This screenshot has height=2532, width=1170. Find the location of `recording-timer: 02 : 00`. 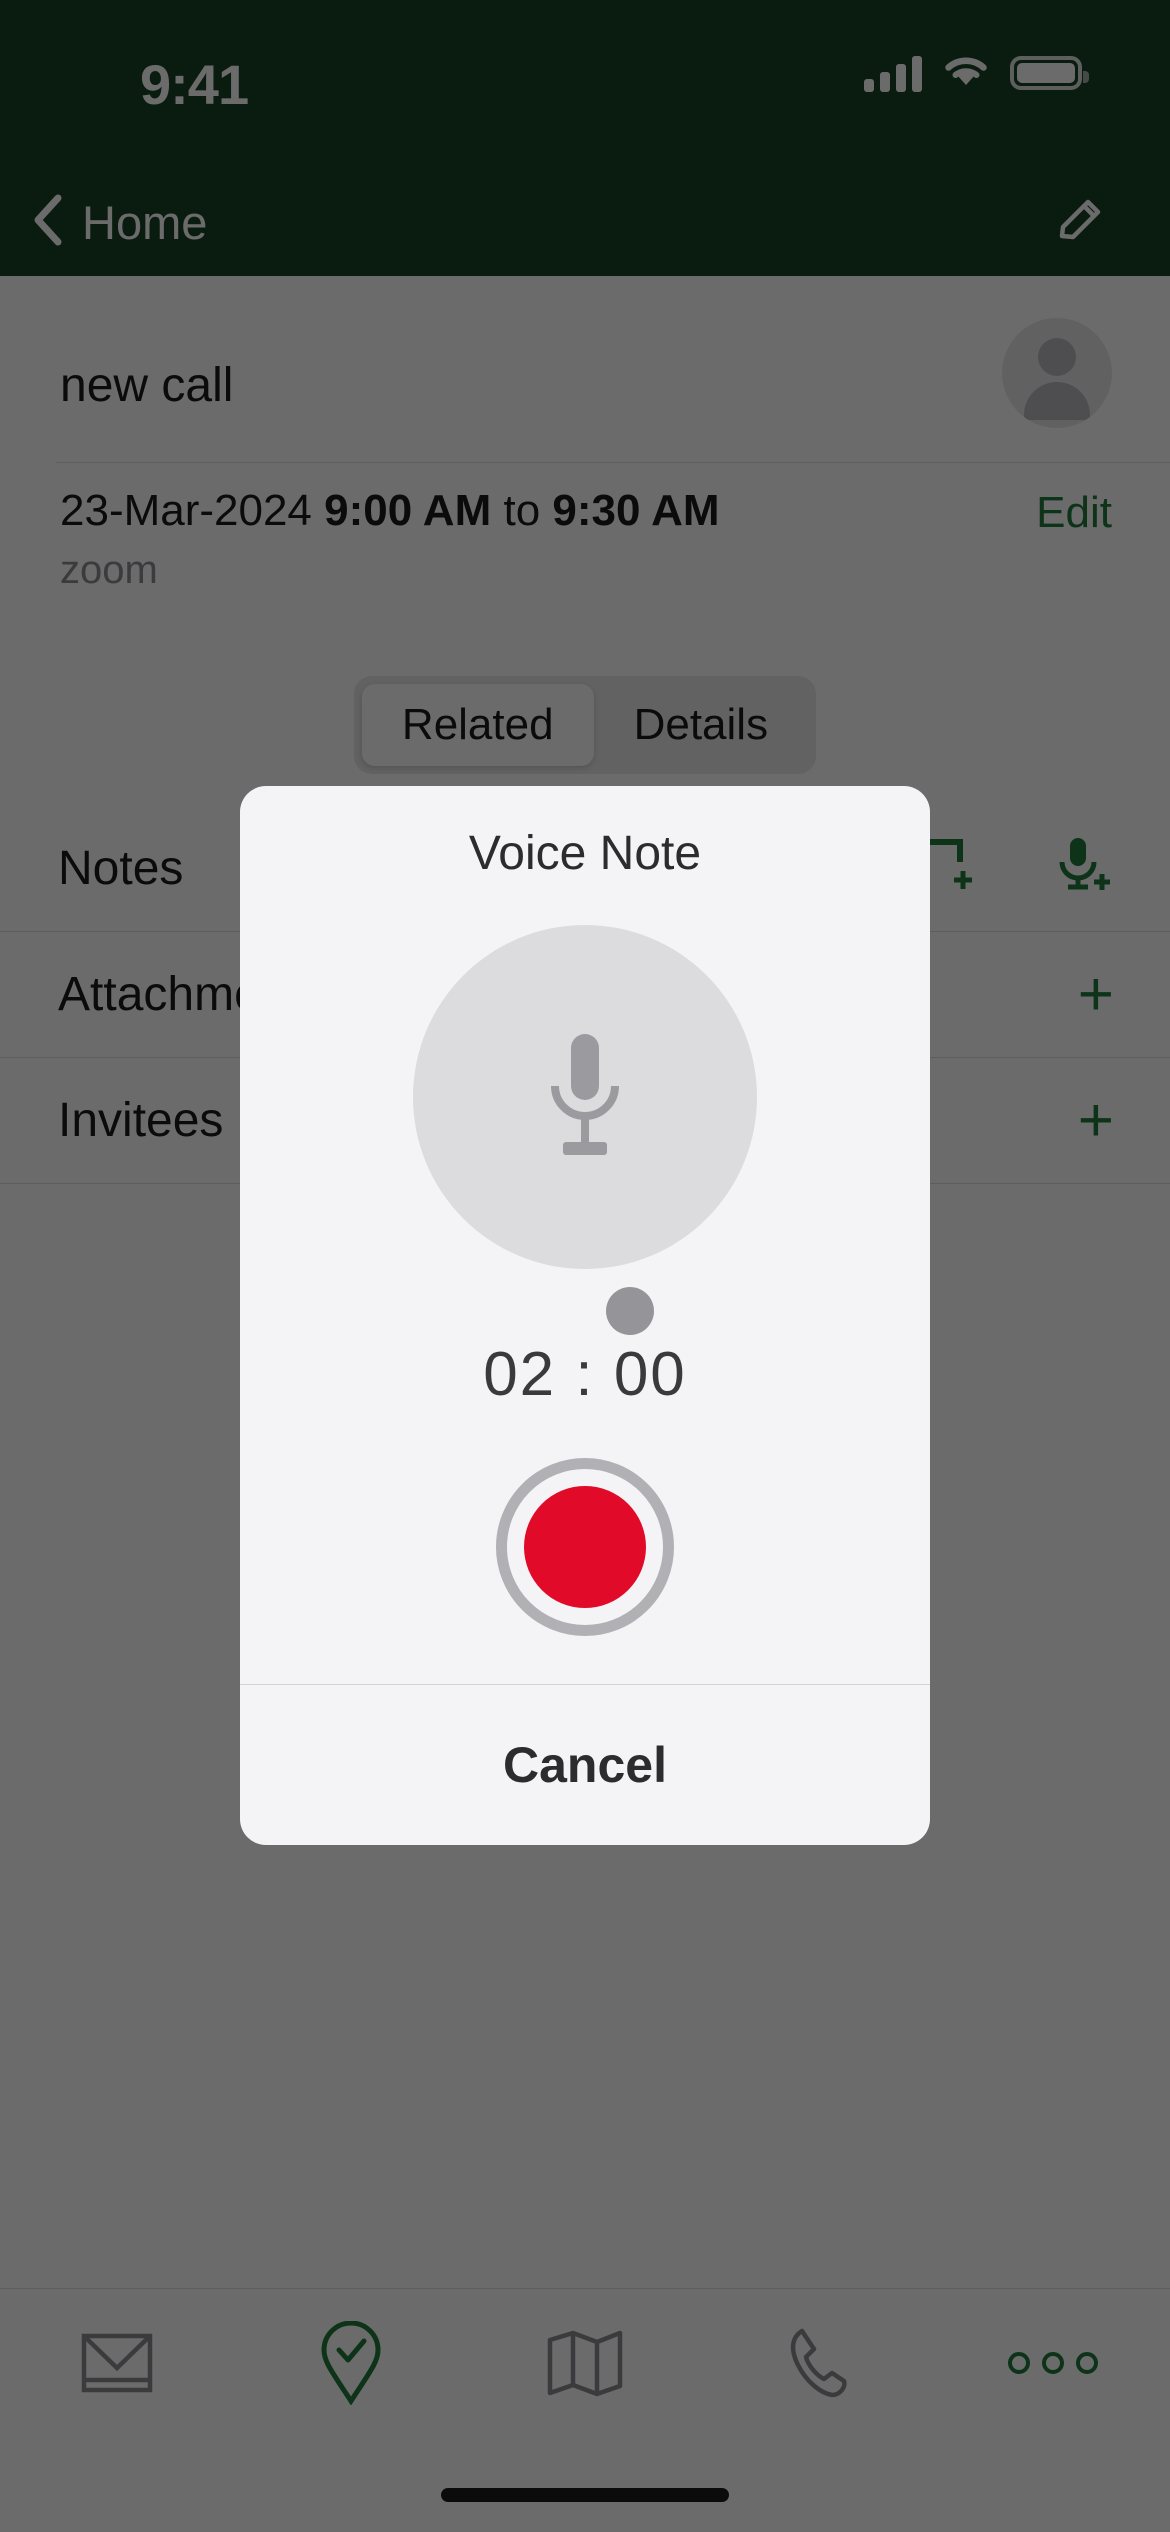

recording-timer: 02 : 00 is located at coordinates (585, 1374).